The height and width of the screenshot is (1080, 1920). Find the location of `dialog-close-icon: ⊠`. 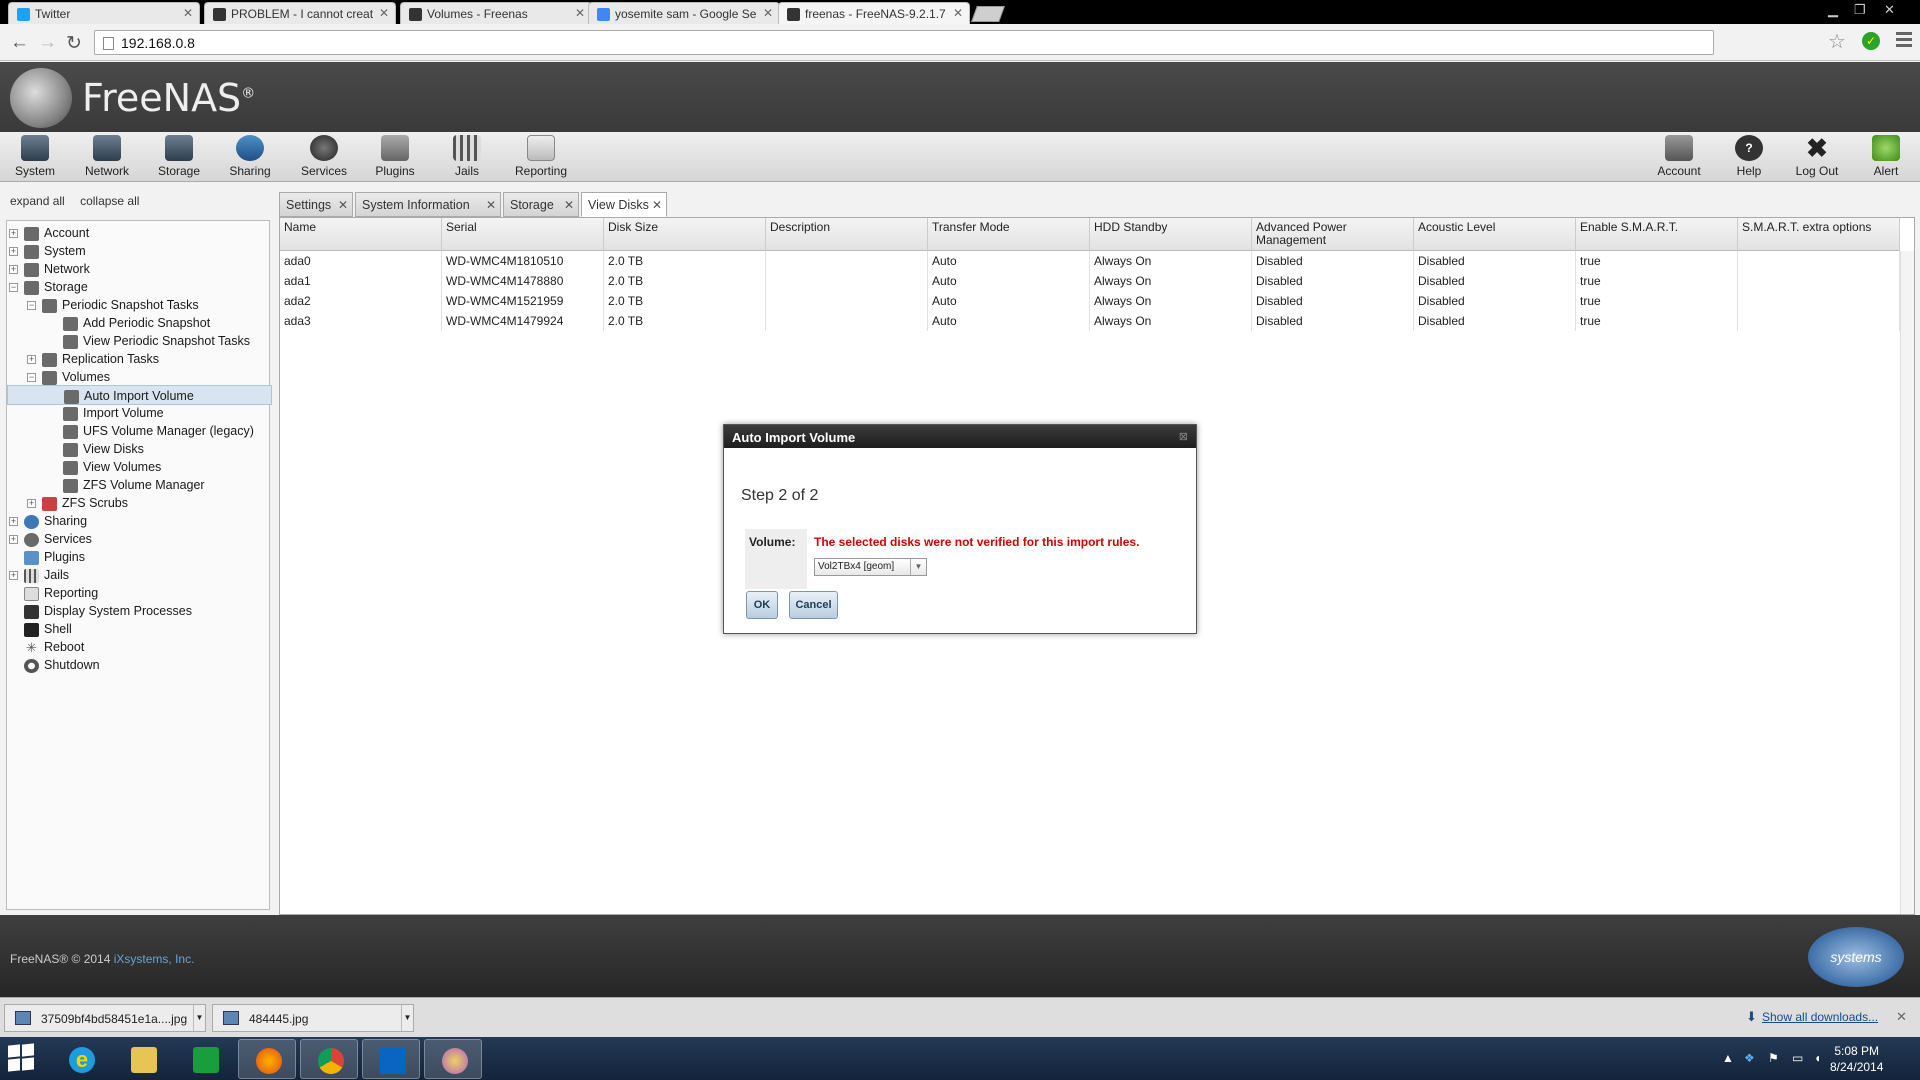

dialog-close-icon: ⊠ is located at coordinates (1183, 436).